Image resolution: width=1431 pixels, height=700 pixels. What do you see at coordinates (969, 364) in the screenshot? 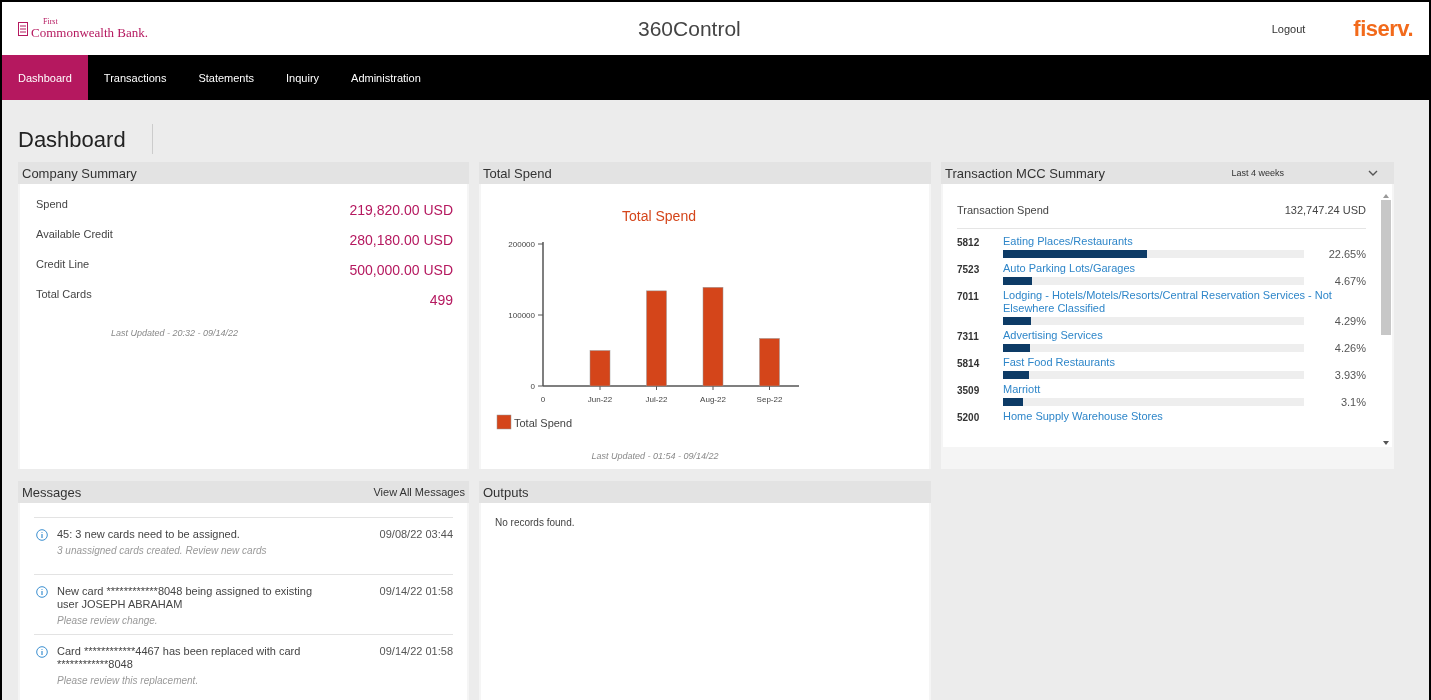
I see `mcc-code: 5814` at bounding box center [969, 364].